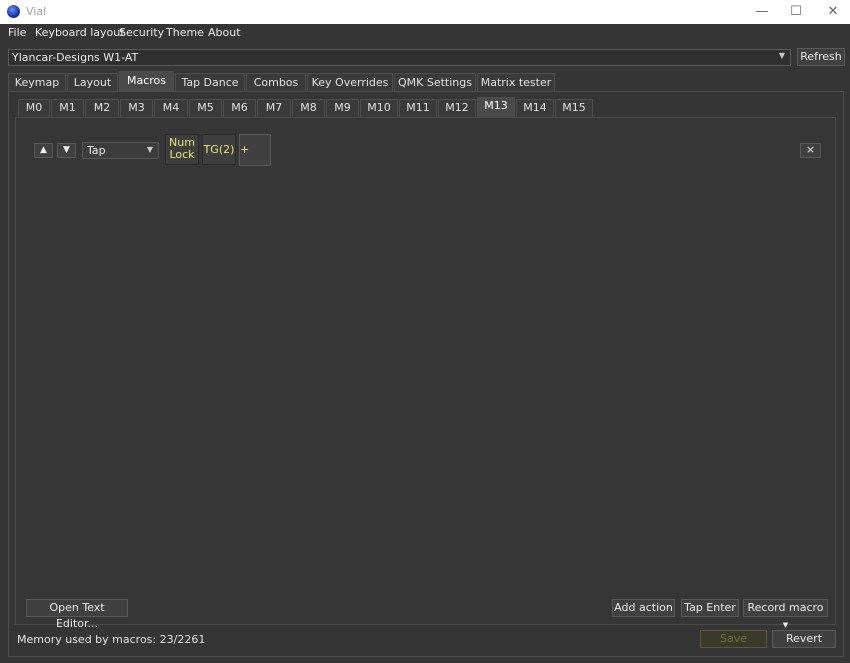 The width and height of the screenshot is (850, 663). Describe the element at coordinates (80, 34) in the screenshot. I see `menu-keyboard-layout: Keyboard layout` at that location.